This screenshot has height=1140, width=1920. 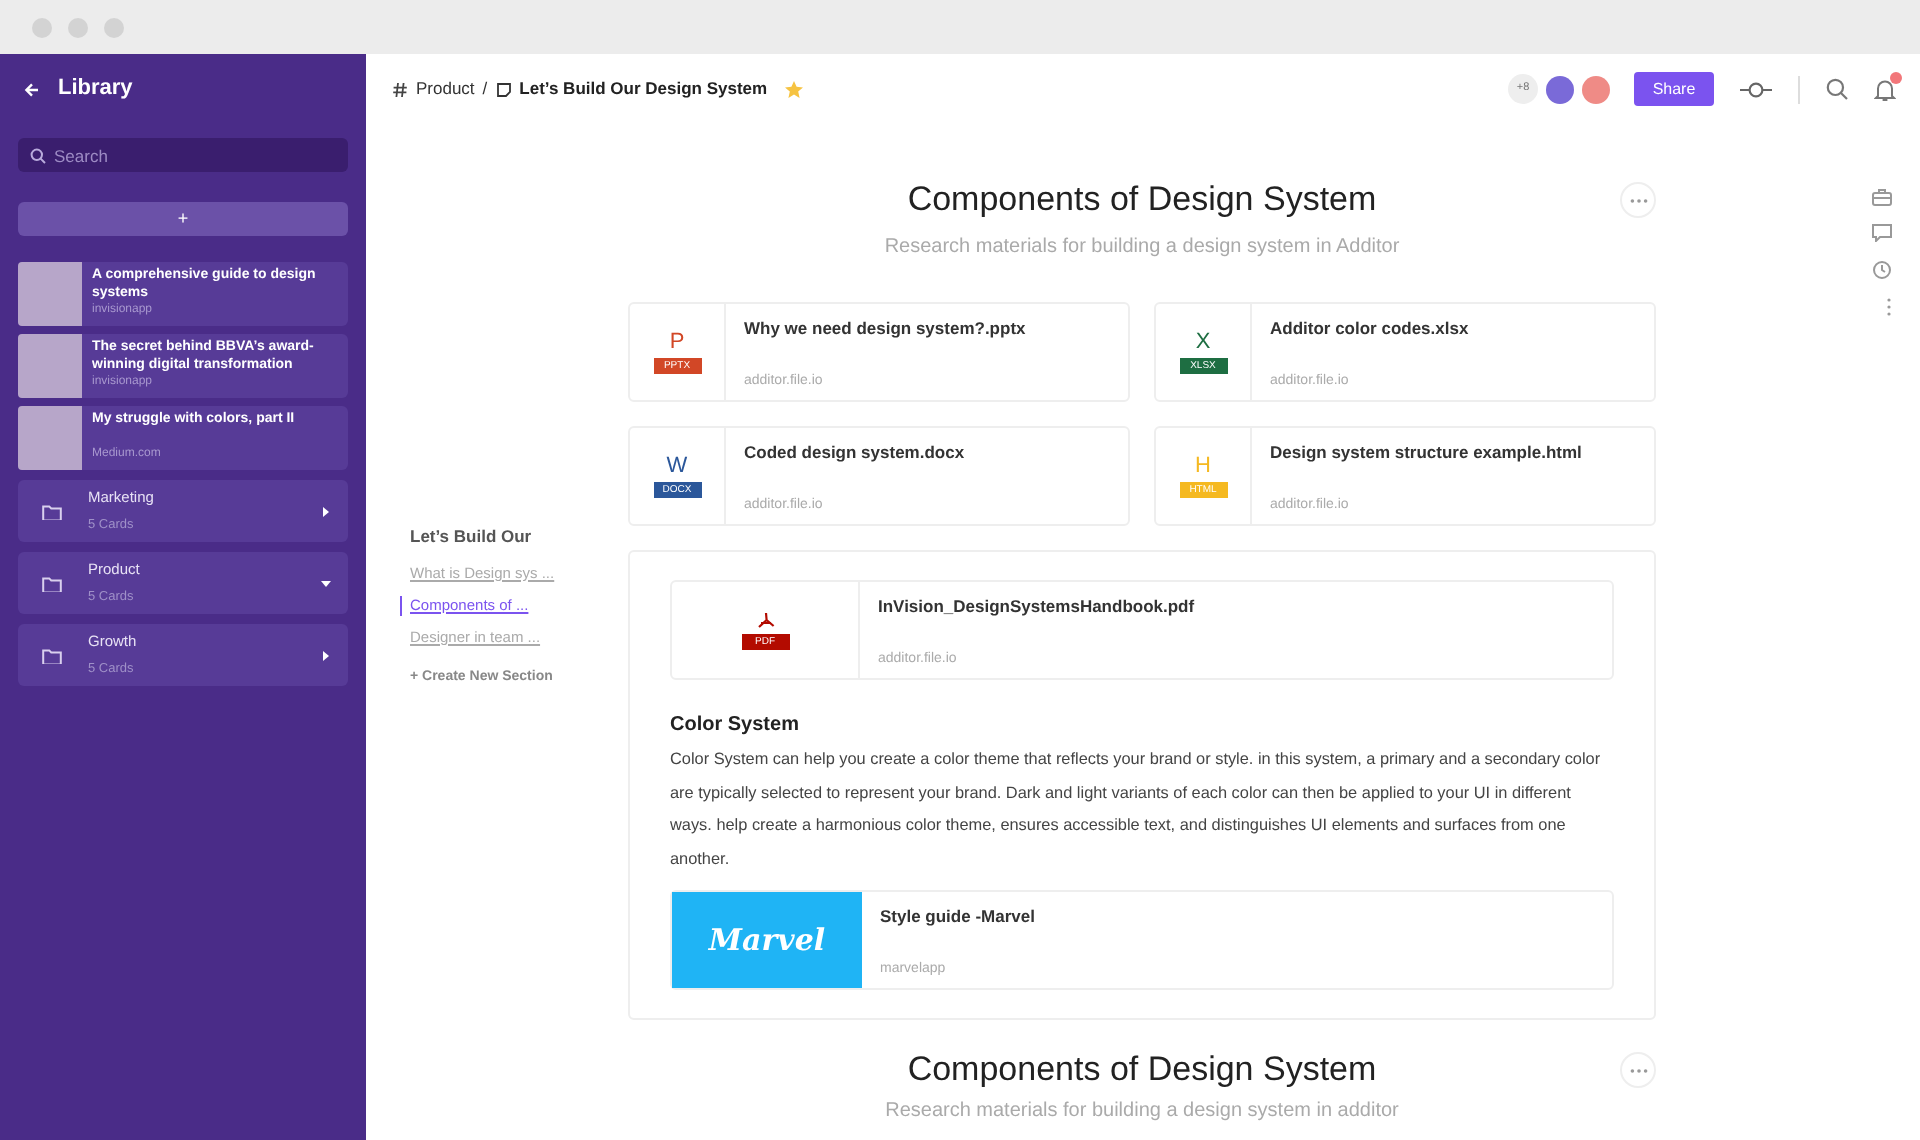 I want to click on file-type-letter: X, so click(x=1203, y=342).